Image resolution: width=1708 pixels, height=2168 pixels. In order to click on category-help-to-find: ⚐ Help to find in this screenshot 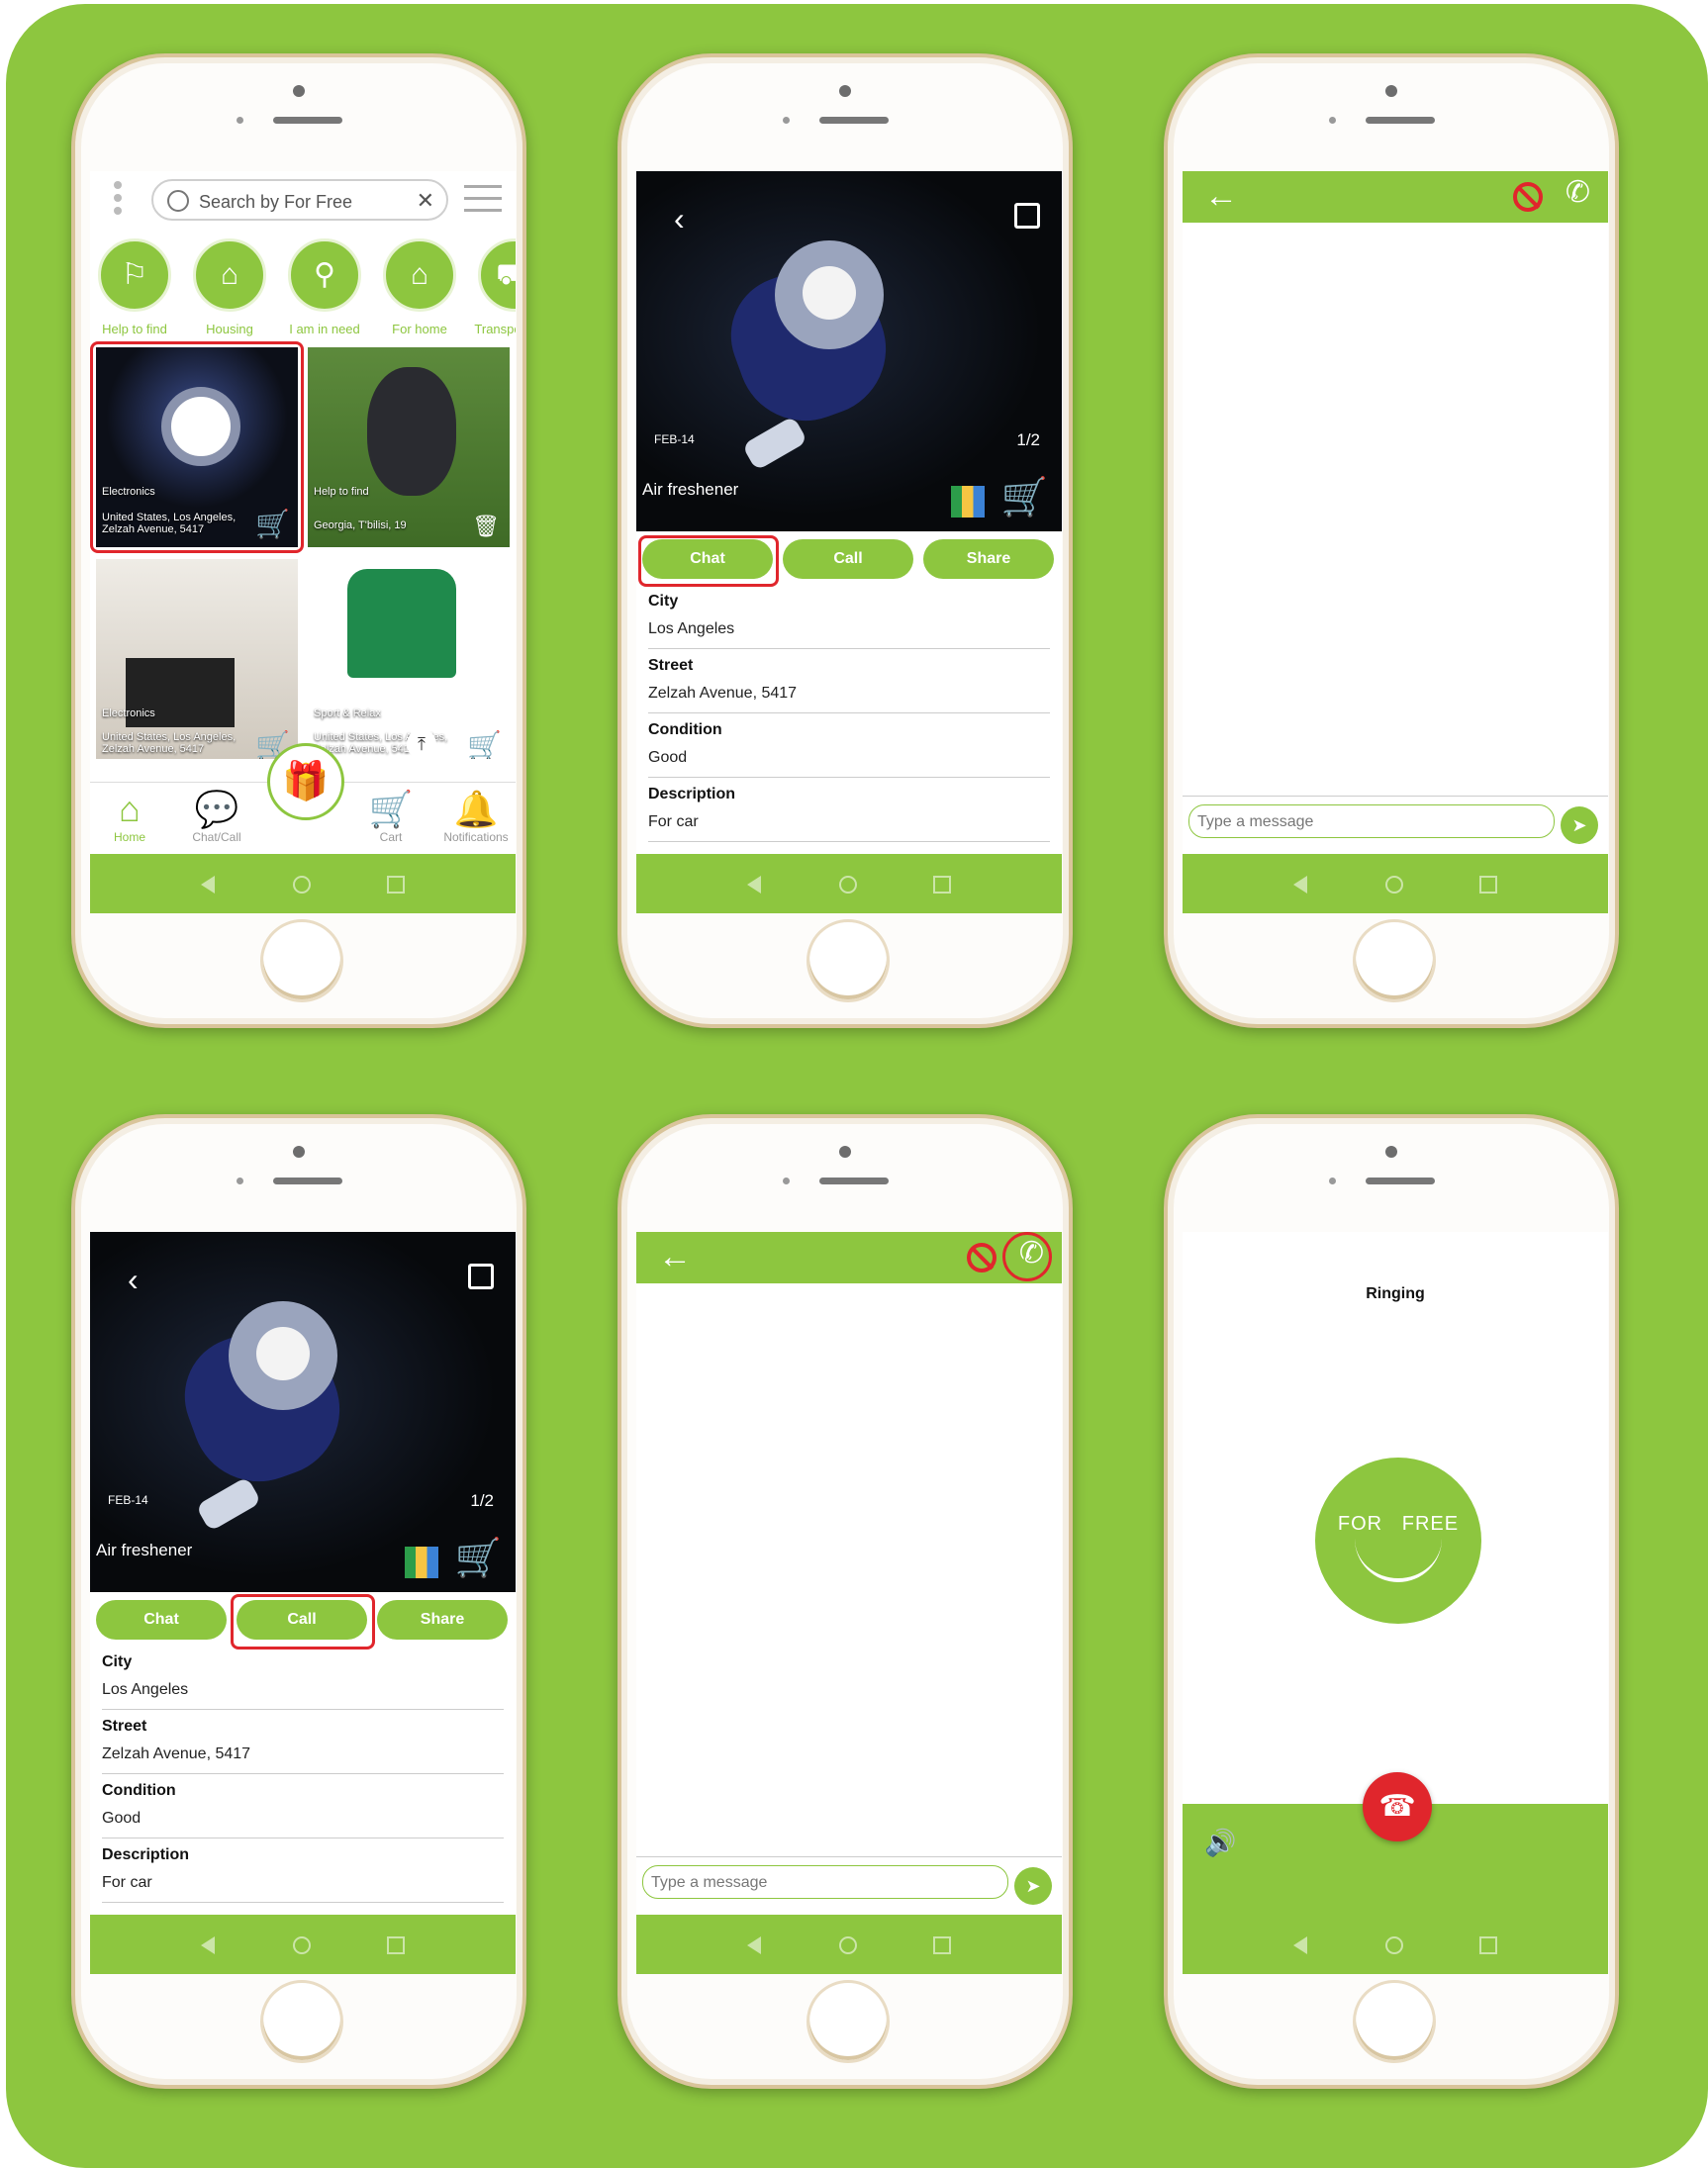, I will do `click(134, 287)`.